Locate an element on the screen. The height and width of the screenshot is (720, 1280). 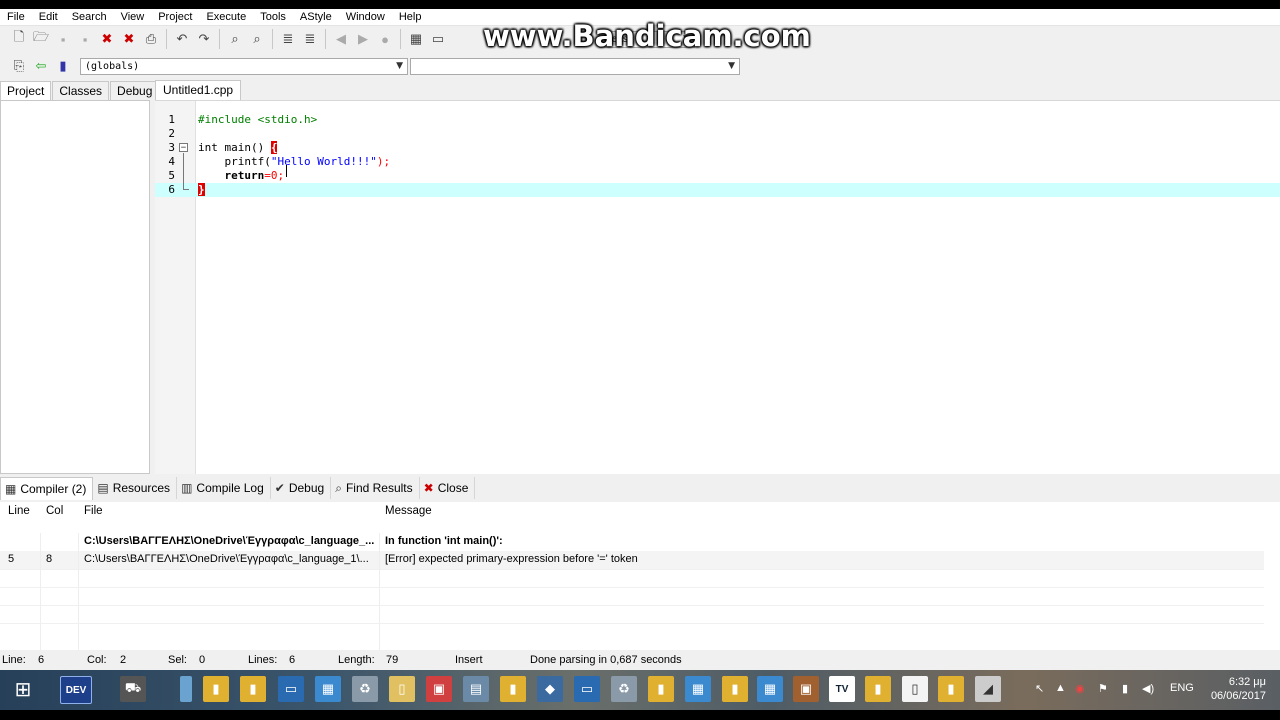
menu-help: Help is located at coordinates (410, 17).